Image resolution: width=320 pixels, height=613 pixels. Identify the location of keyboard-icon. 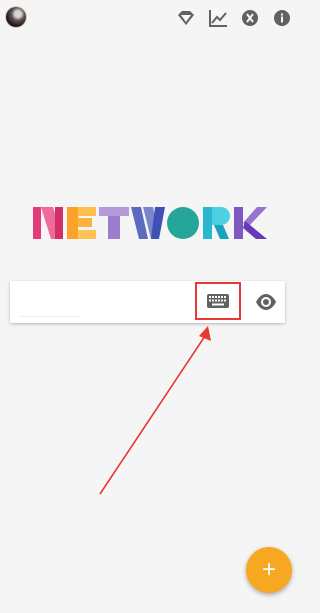
(218, 301).